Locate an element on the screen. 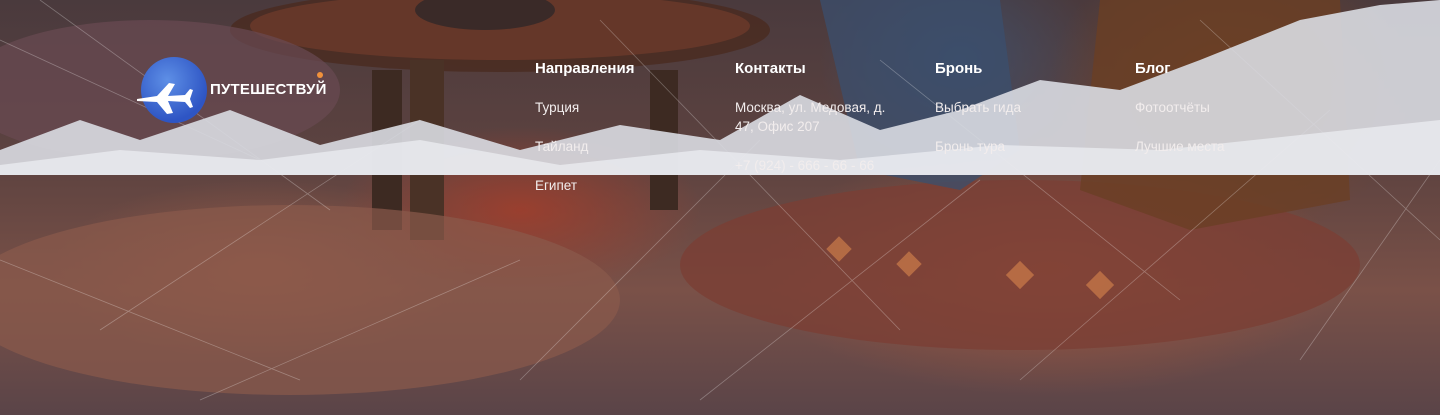  footer-column-booking: Бронь Выбрать гида Бронь тура is located at coordinates (1025, 118).